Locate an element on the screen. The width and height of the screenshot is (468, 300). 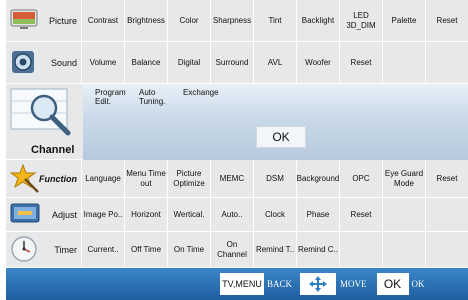
option-timer-4: Remind T.. is located at coordinates (274, 250).